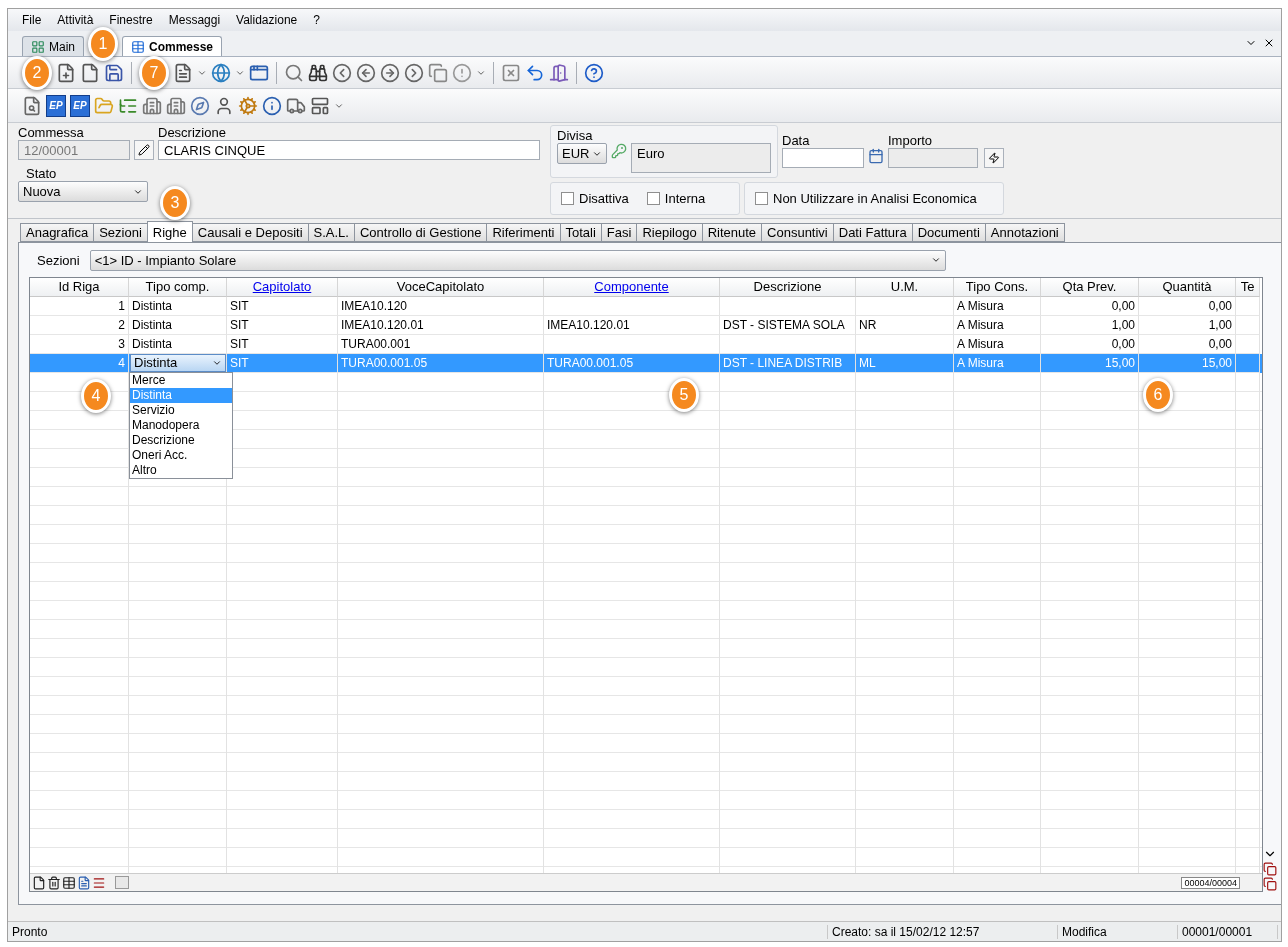 The image size is (1288, 947). I want to click on last-record-icon, so click(414, 72).